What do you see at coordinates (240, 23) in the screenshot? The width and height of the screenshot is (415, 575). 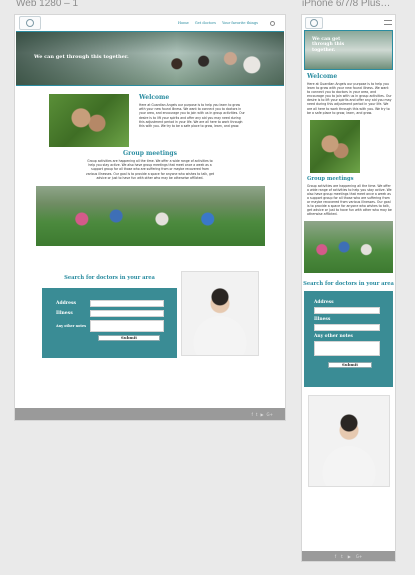 I see `nav-favorite-things: Your favorite things` at bounding box center [240, 23].